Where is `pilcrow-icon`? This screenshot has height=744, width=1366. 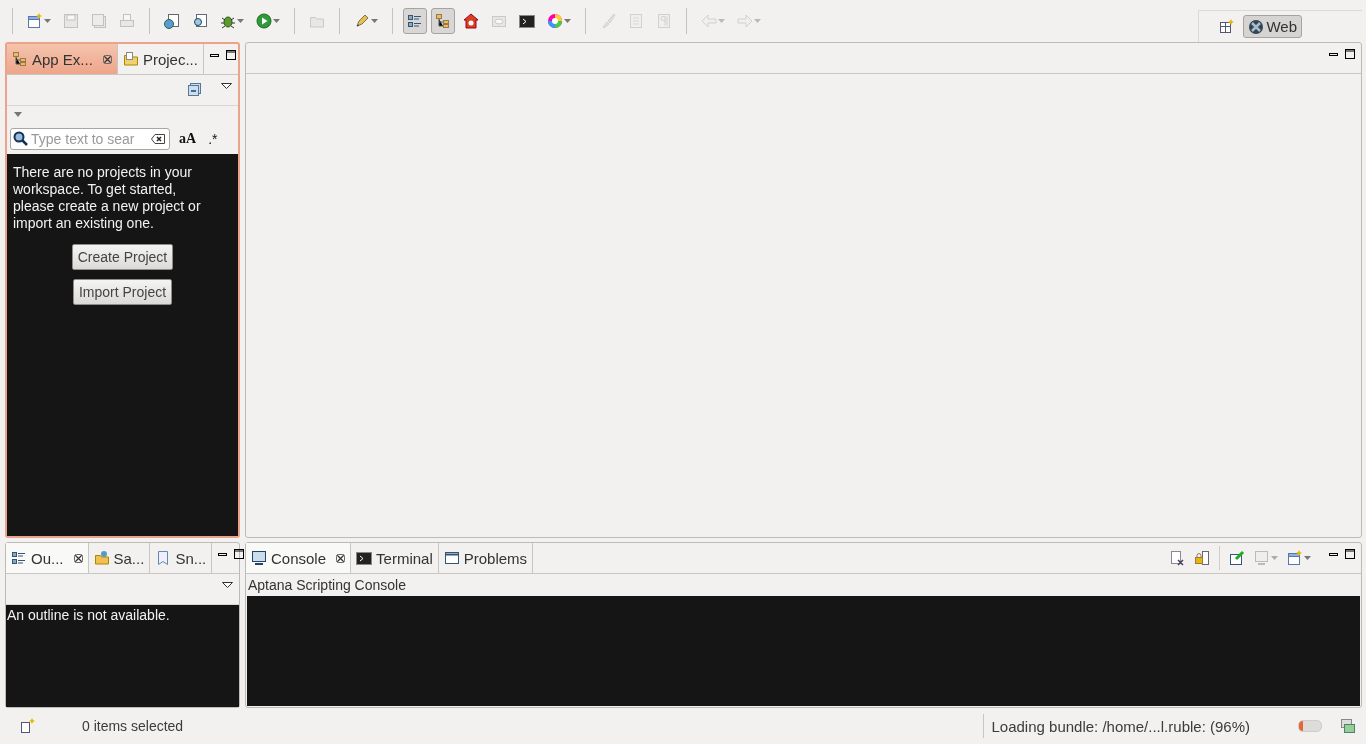 pilcrow-icon is located at coordinates (664, 21).